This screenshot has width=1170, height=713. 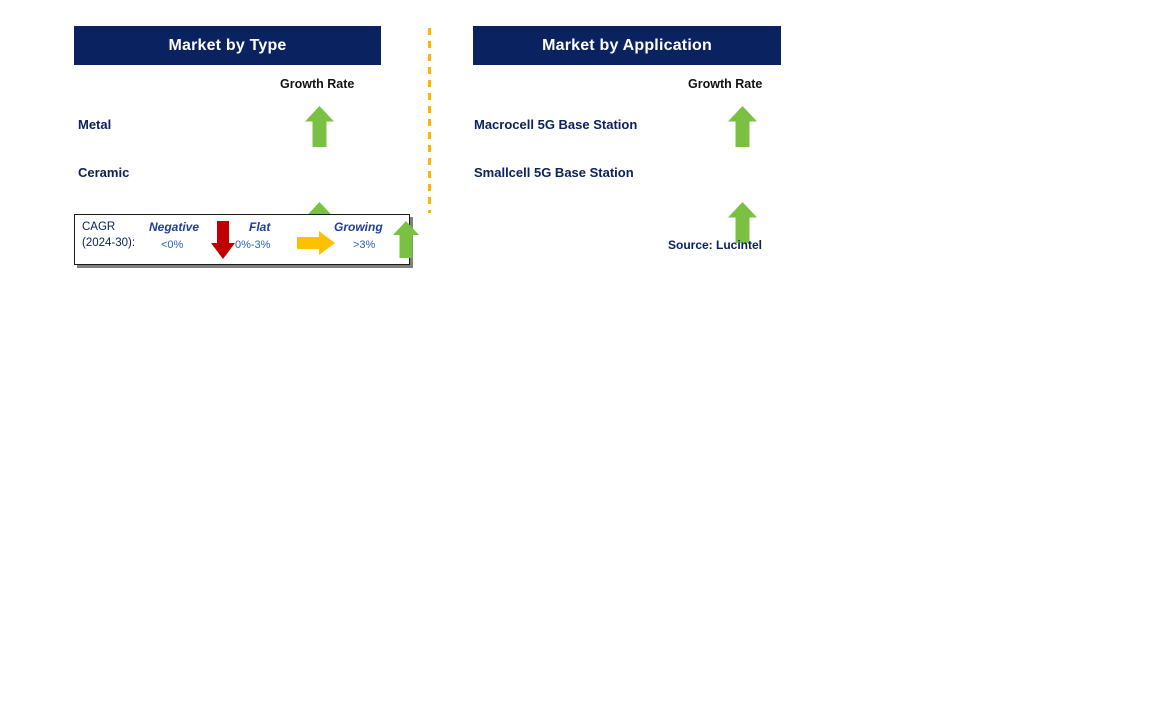 I want to click on growth-rate-column-label-application: Growth Rate, so click(x=725, y=84).